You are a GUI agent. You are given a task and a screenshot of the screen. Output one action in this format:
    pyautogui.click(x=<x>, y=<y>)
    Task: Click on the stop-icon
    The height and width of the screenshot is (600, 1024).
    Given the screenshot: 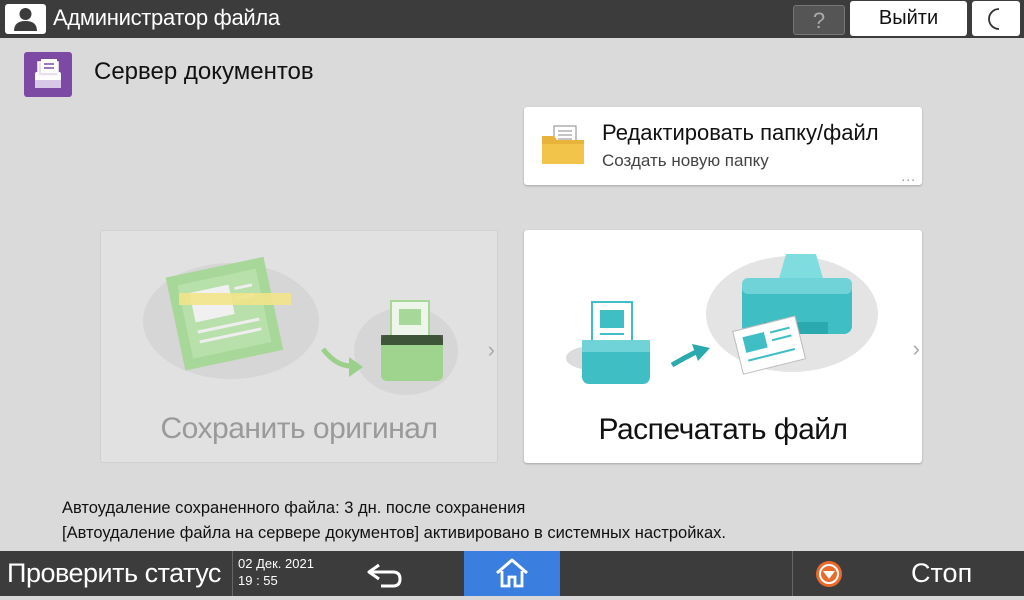 What is the action you would take?
    pyautogui.click(x=829, y=574)
    